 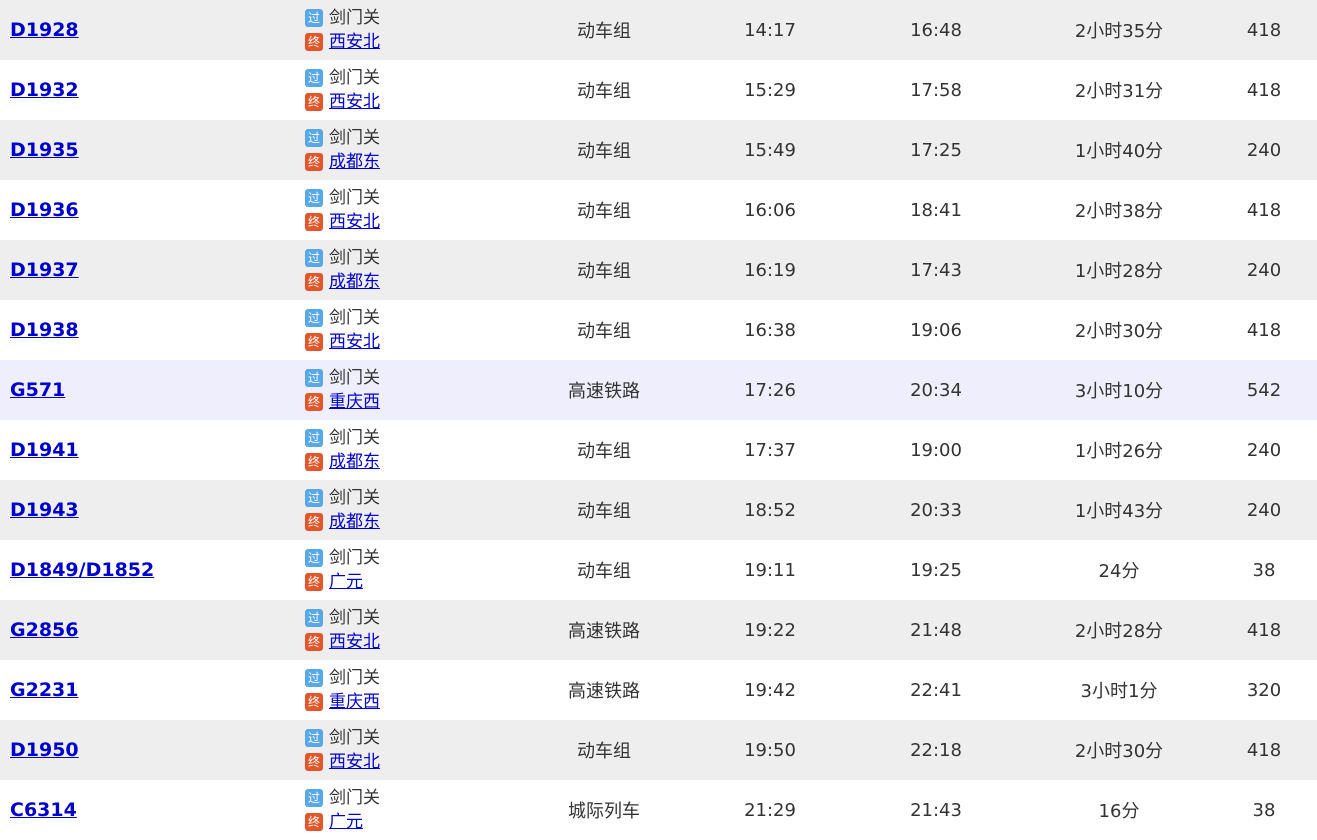 What do you see at coordinates (770, 690) in the screenshot?
I see `departure-time: 19:42` at bounding box center [770, 690].